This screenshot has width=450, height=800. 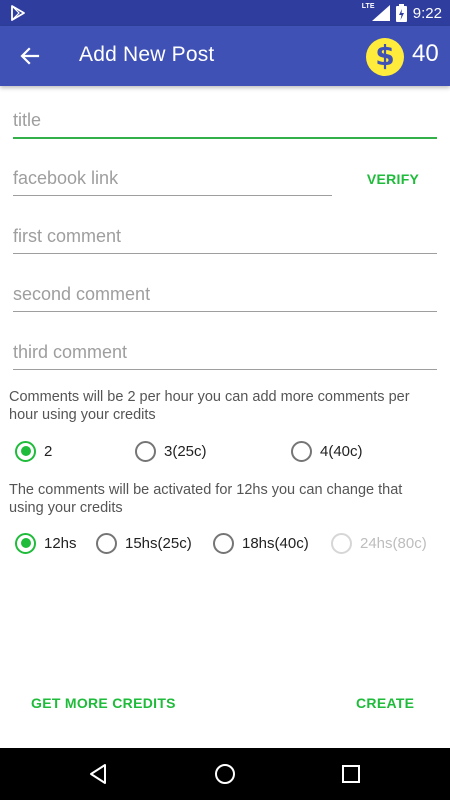 What do you see at coordinates (376, 12) in the screenshot?
I see `signal-icon: LTE` at bounding box center [376, 12].